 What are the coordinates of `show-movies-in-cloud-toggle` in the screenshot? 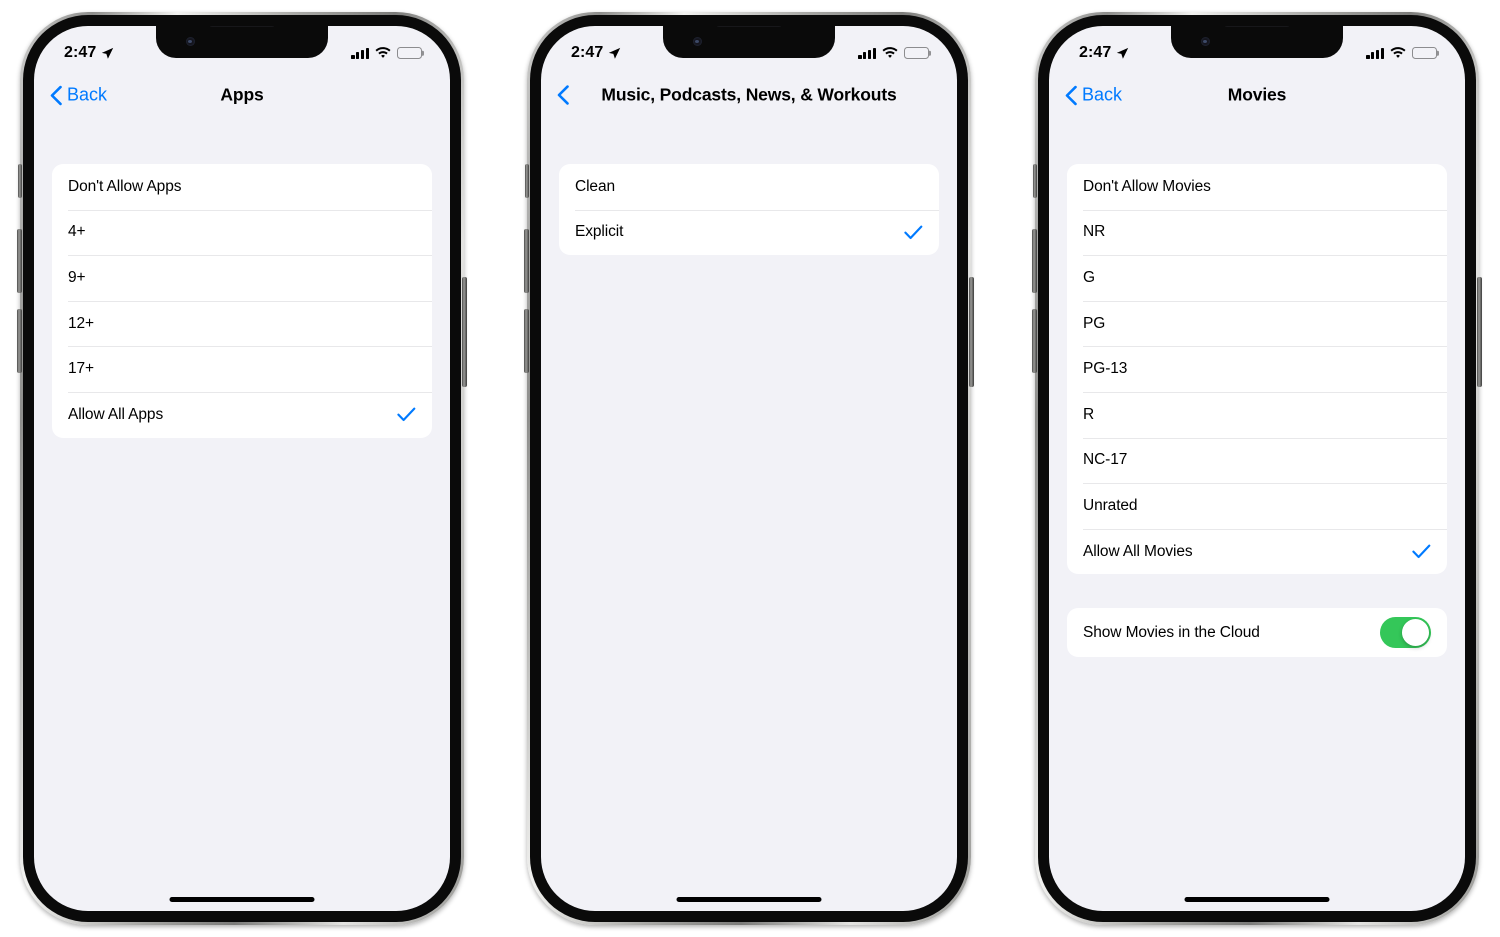 It's located at (1405, 633).